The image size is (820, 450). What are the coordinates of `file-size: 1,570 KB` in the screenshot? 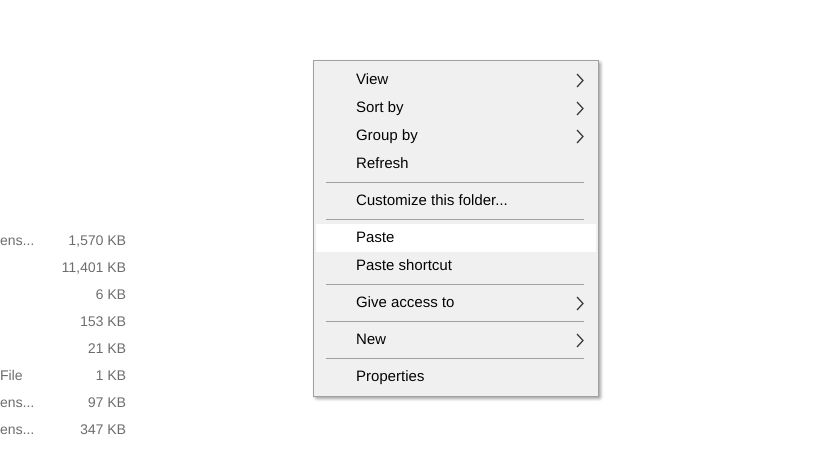 It's located at (97, 240).